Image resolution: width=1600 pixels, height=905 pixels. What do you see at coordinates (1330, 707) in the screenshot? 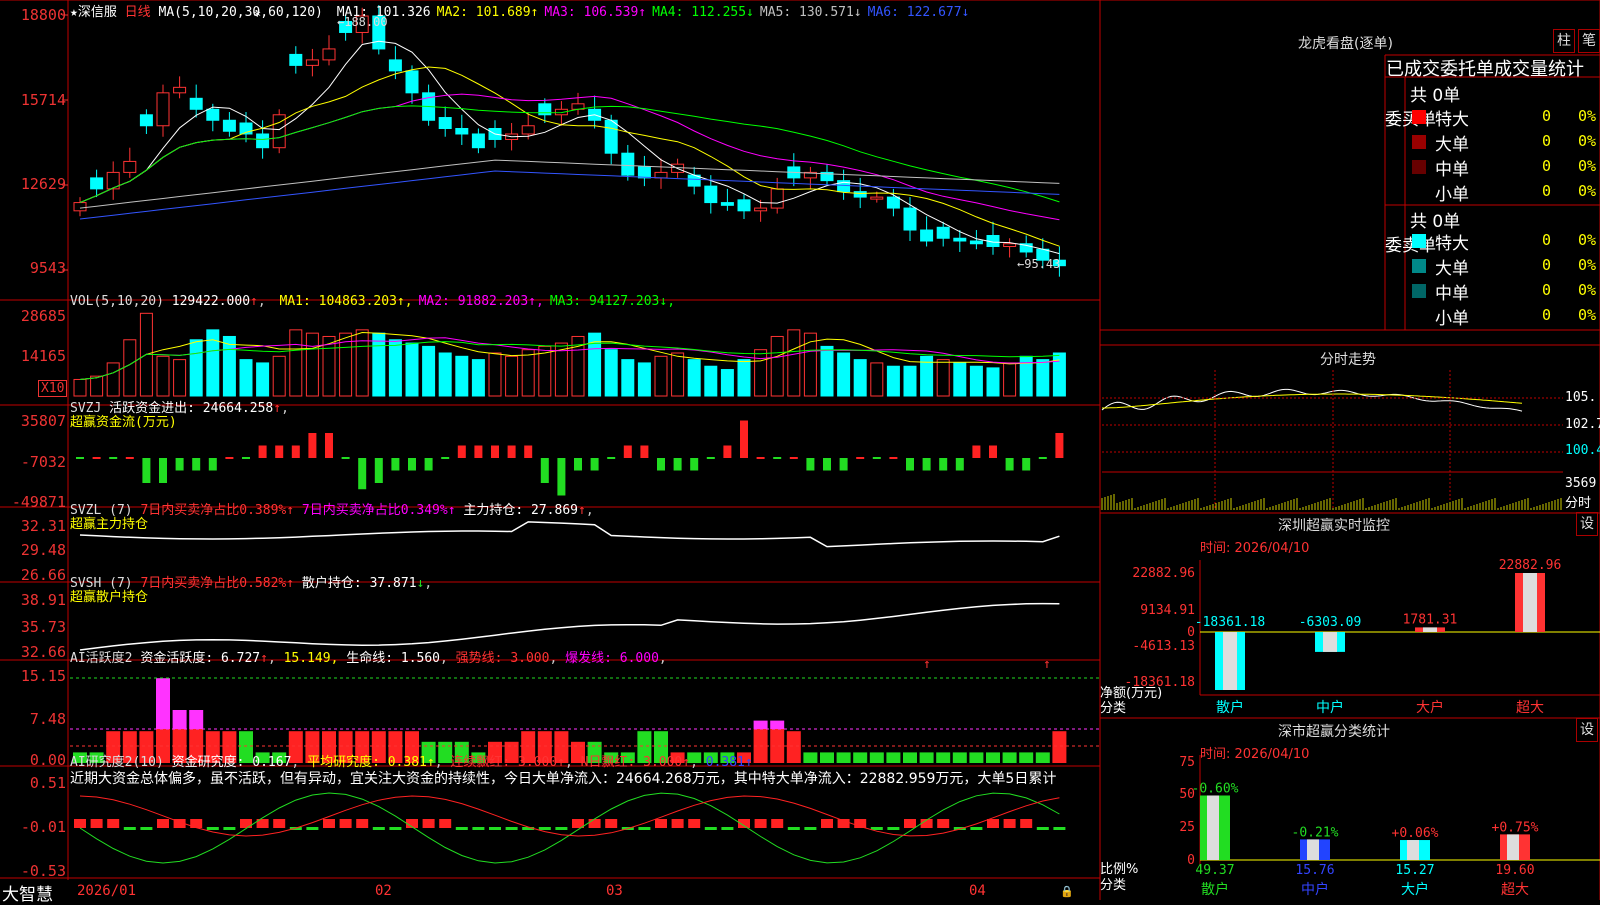
I see `monitor-category-label: 中户` at bounding box center [1330, 707].